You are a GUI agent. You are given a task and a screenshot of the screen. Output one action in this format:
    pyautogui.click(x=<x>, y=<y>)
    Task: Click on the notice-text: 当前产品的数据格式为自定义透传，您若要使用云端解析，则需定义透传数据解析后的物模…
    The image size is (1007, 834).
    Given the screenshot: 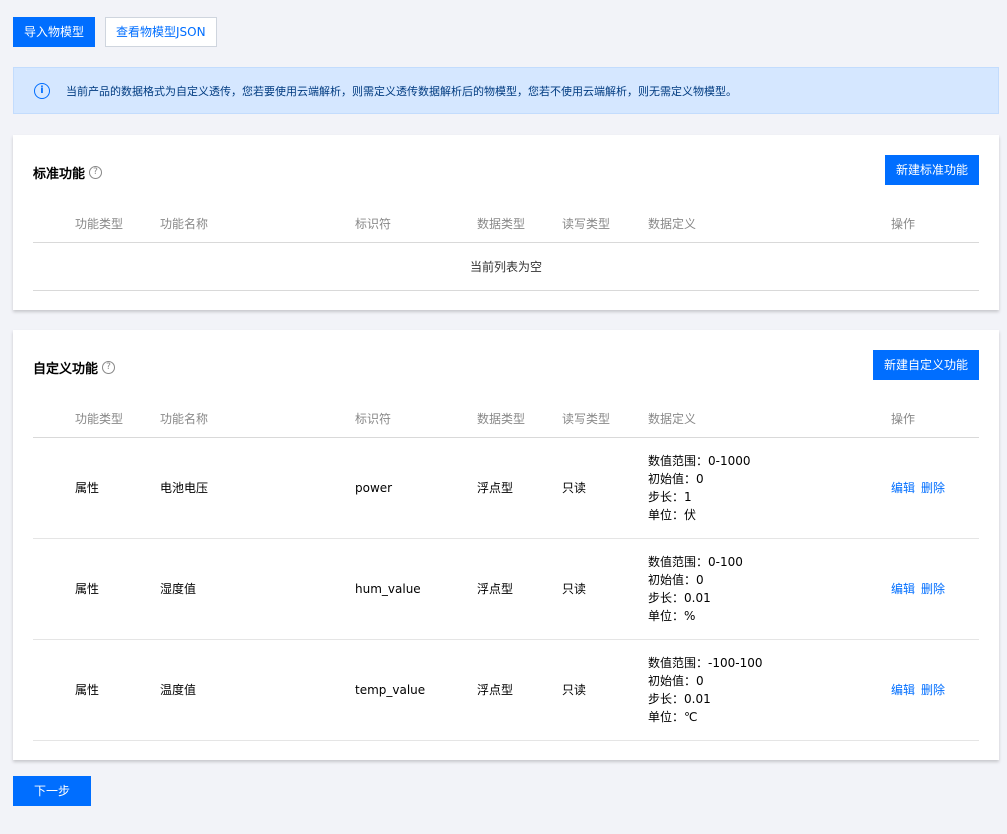 What is the action you would take?
    pyautogui.click(x=401, y=91)
    